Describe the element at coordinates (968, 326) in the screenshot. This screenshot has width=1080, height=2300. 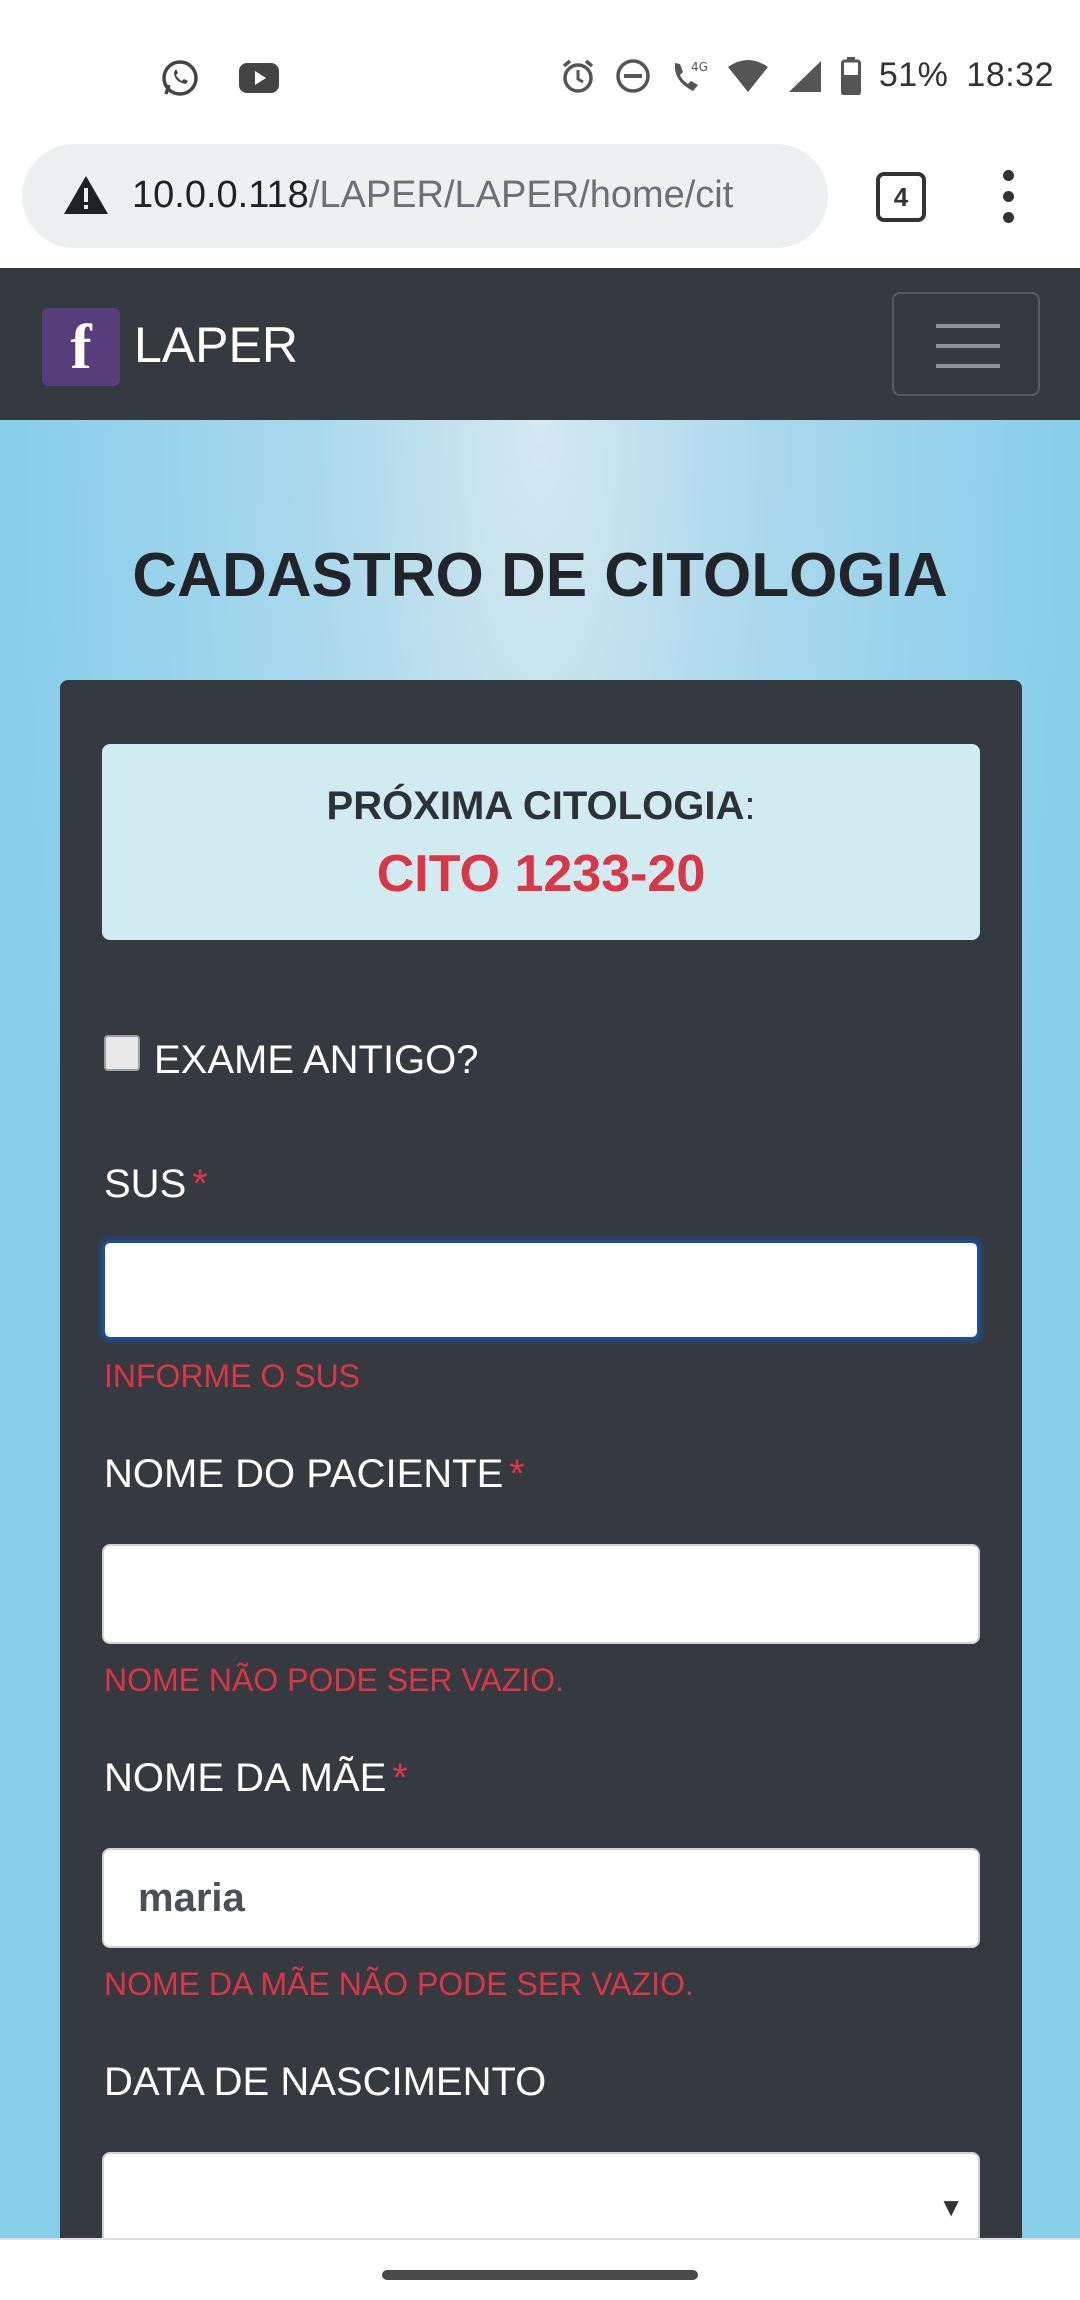
I see `hamburger-icon` at that location.